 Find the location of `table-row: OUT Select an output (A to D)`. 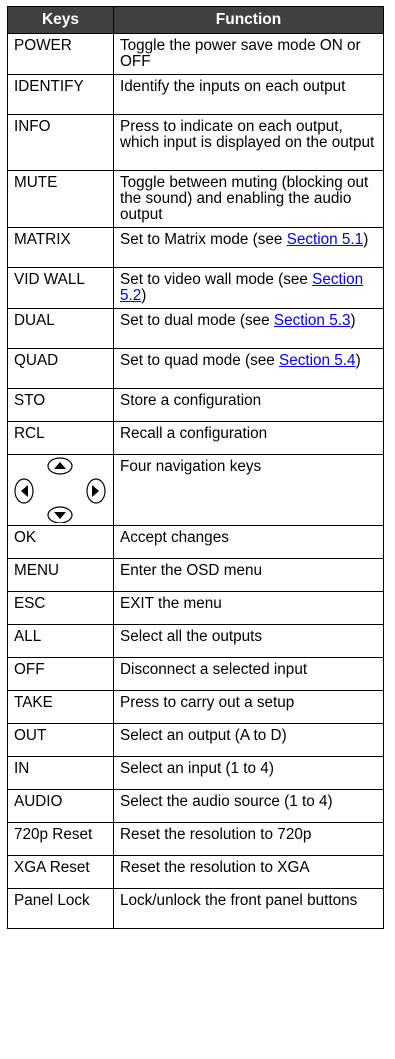

table-row: OUT Select an output (A to D) is located at coordinates (195, 740).